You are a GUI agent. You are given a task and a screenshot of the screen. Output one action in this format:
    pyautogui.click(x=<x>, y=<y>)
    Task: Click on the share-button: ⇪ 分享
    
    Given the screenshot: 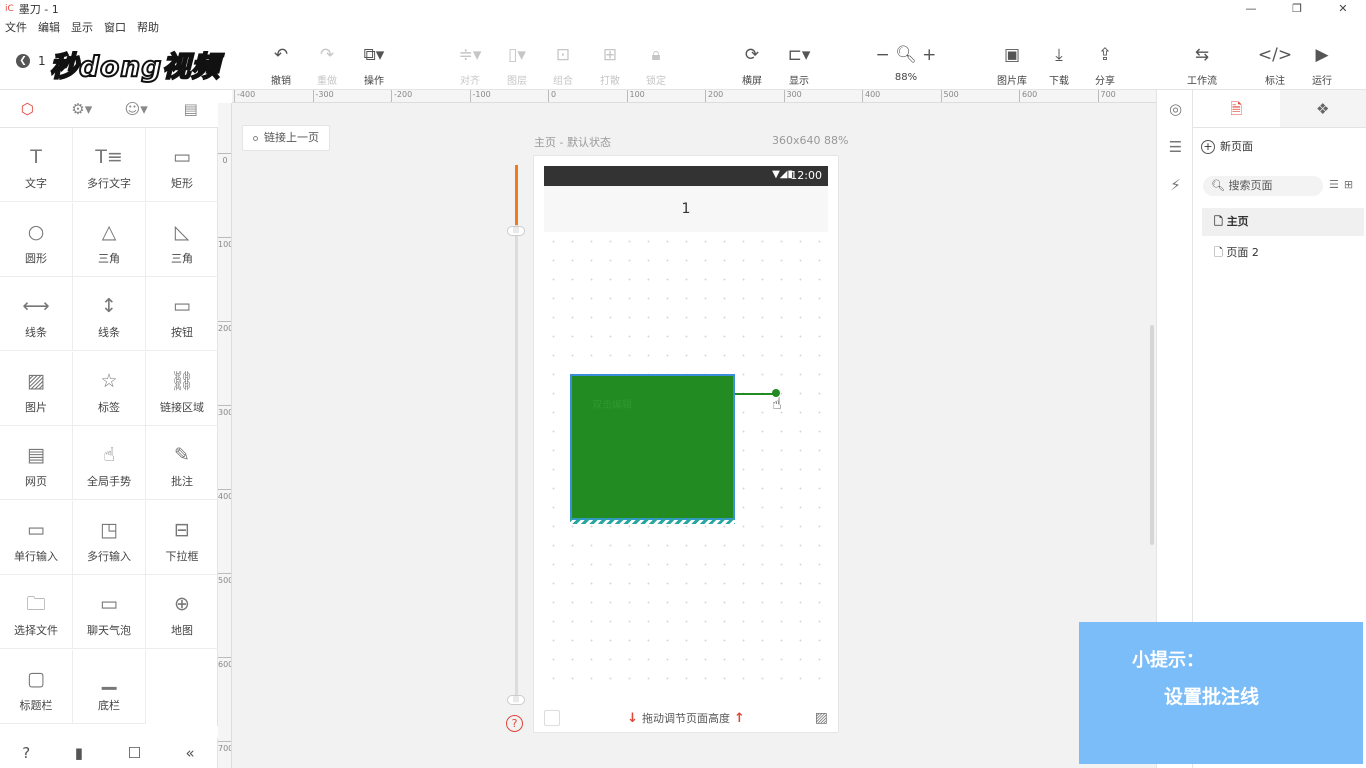 What is the action you would take?
    pyautogui.click(x=1105, y=65)
    